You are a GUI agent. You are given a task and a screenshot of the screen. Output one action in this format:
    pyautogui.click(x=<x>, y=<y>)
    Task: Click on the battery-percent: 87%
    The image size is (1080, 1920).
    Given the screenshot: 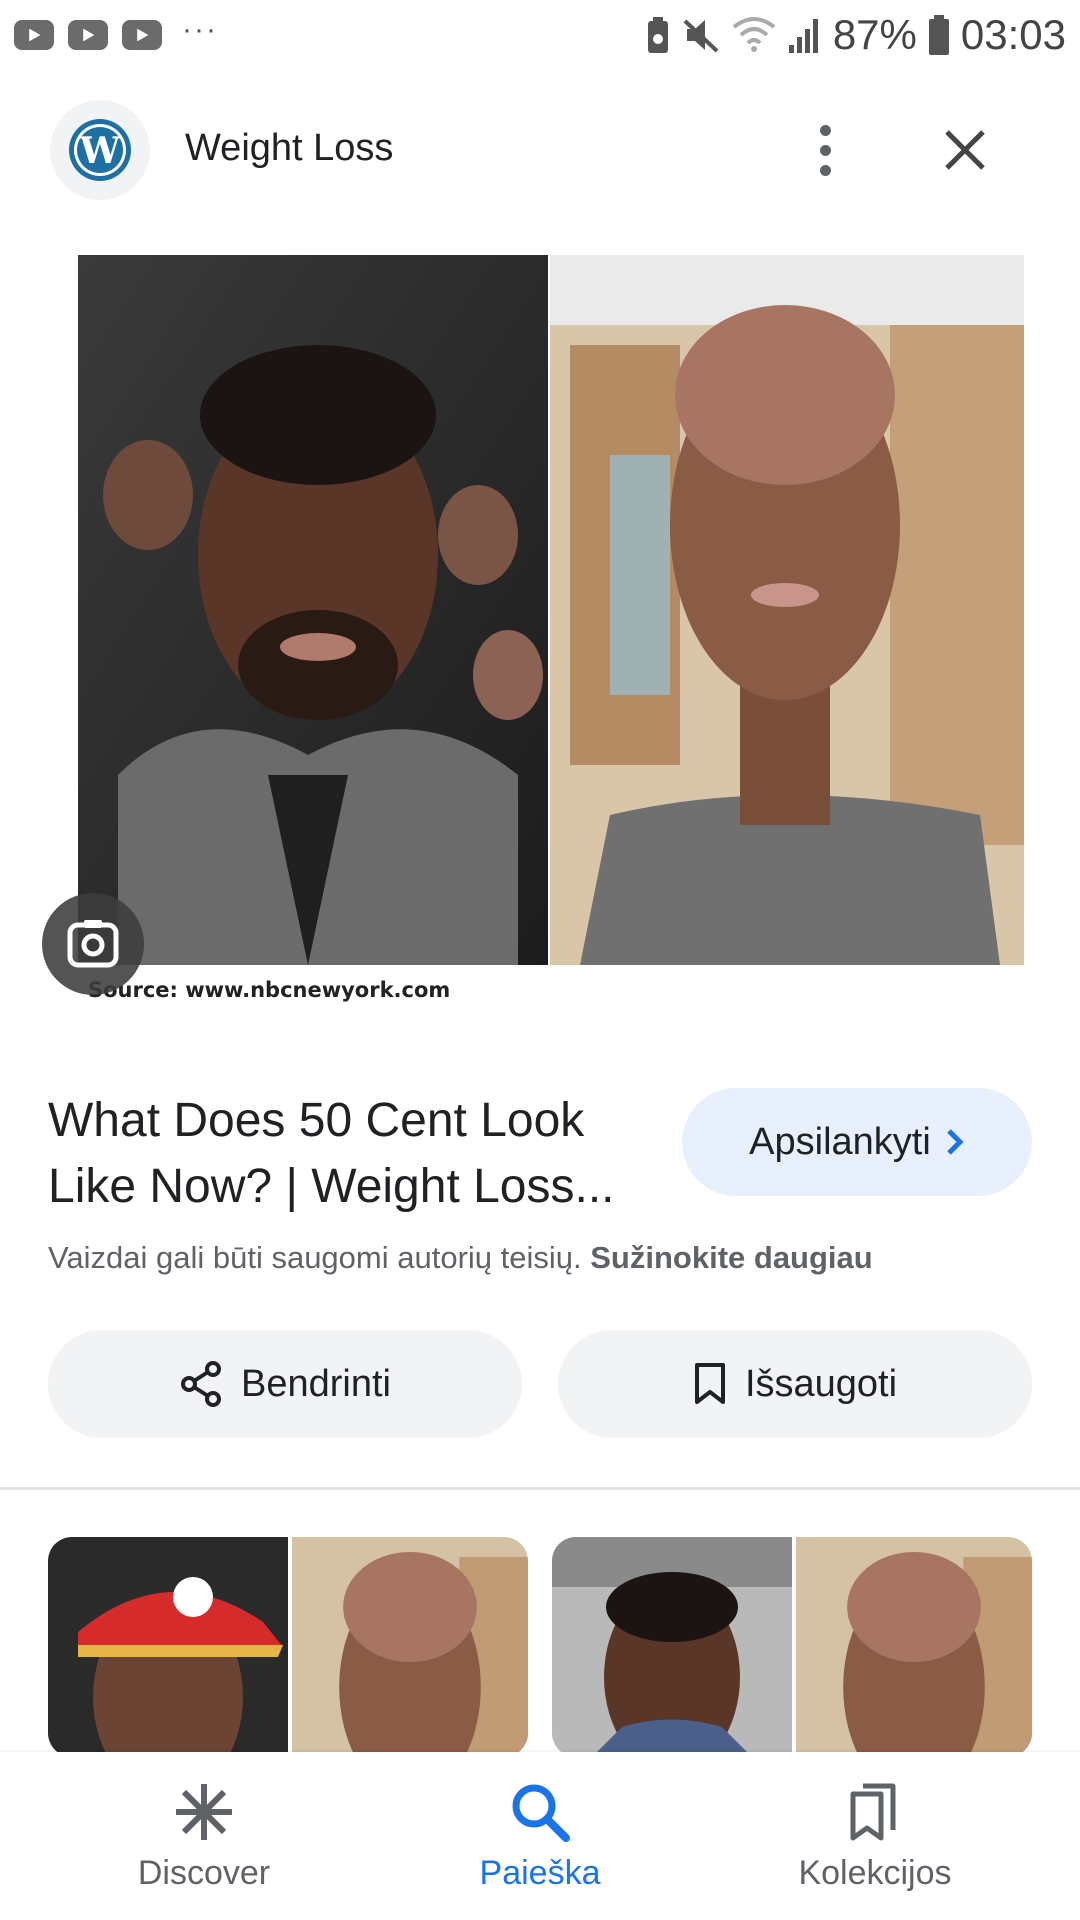 What is the action you would take?
    pyautogui.click(x=874, y=34)
    